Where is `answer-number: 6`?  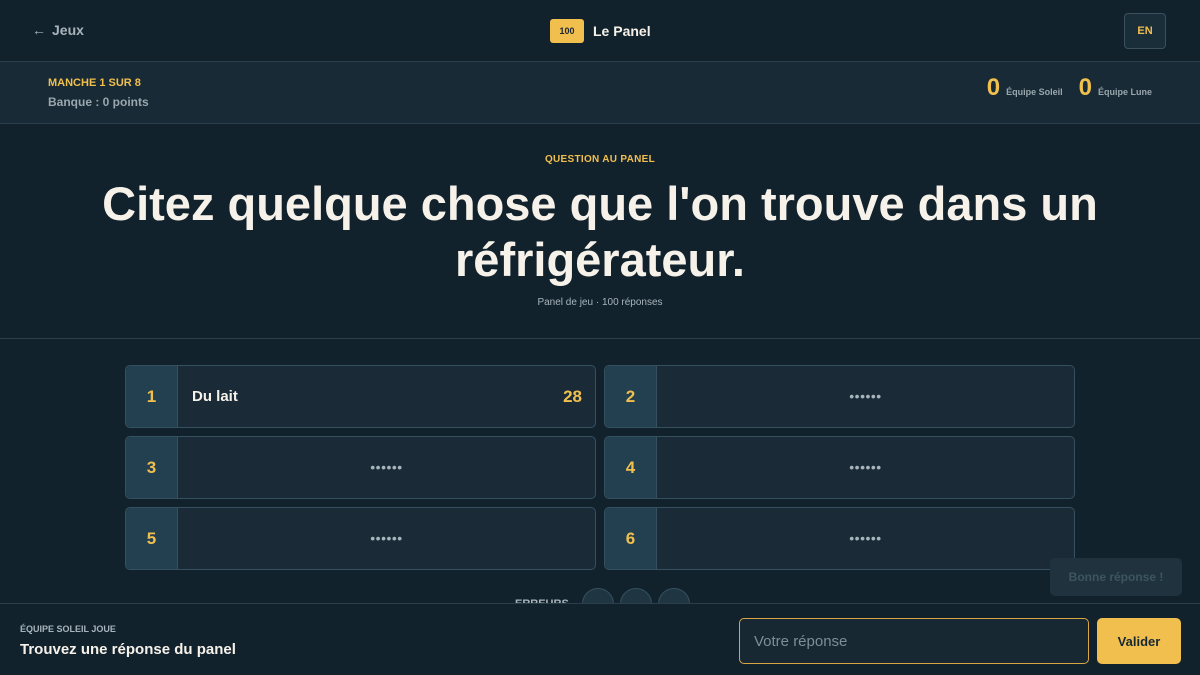
answer-number: 6 is located at coordinates (631, 538).